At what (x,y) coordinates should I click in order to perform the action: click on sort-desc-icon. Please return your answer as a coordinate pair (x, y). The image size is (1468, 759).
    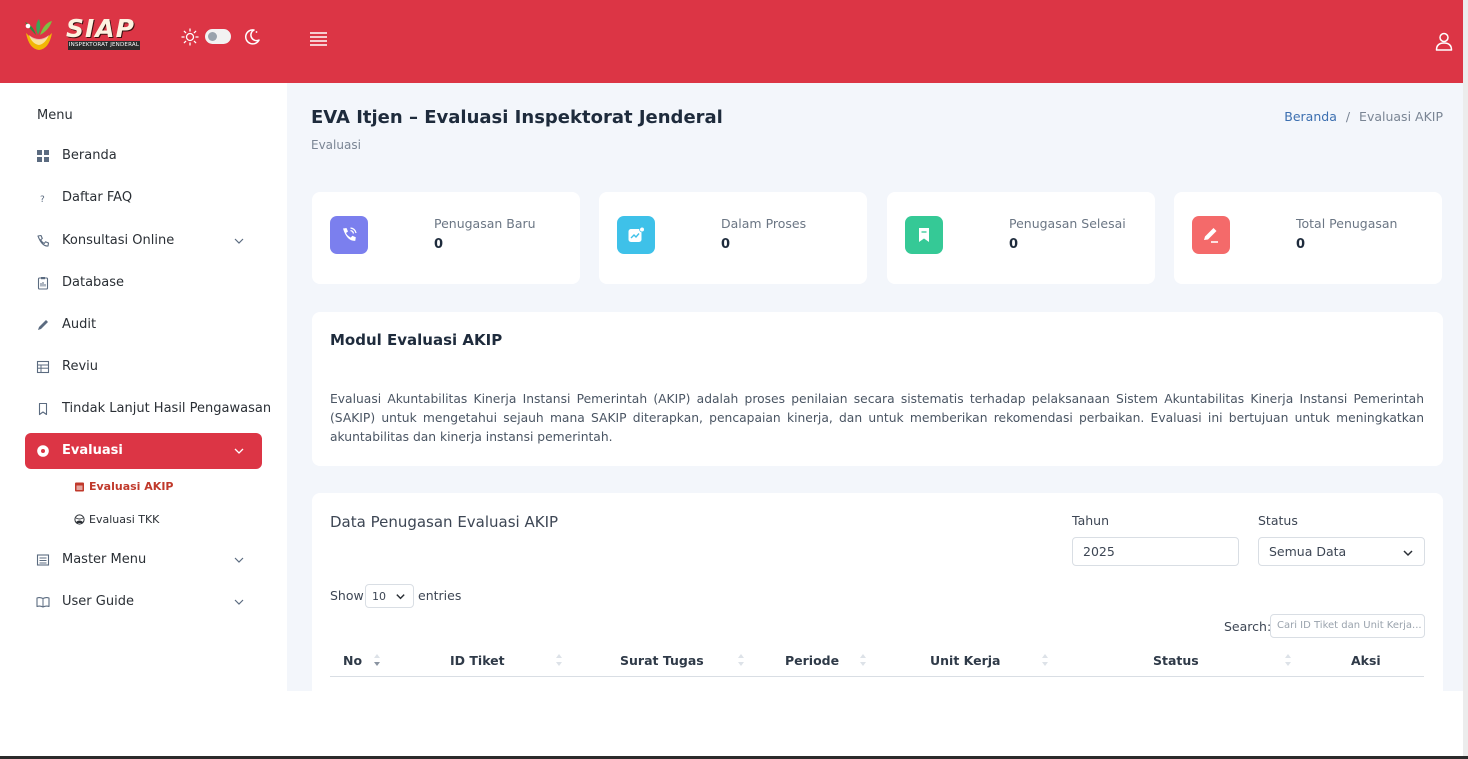
    Looking at the image, I should click on (377, 660).